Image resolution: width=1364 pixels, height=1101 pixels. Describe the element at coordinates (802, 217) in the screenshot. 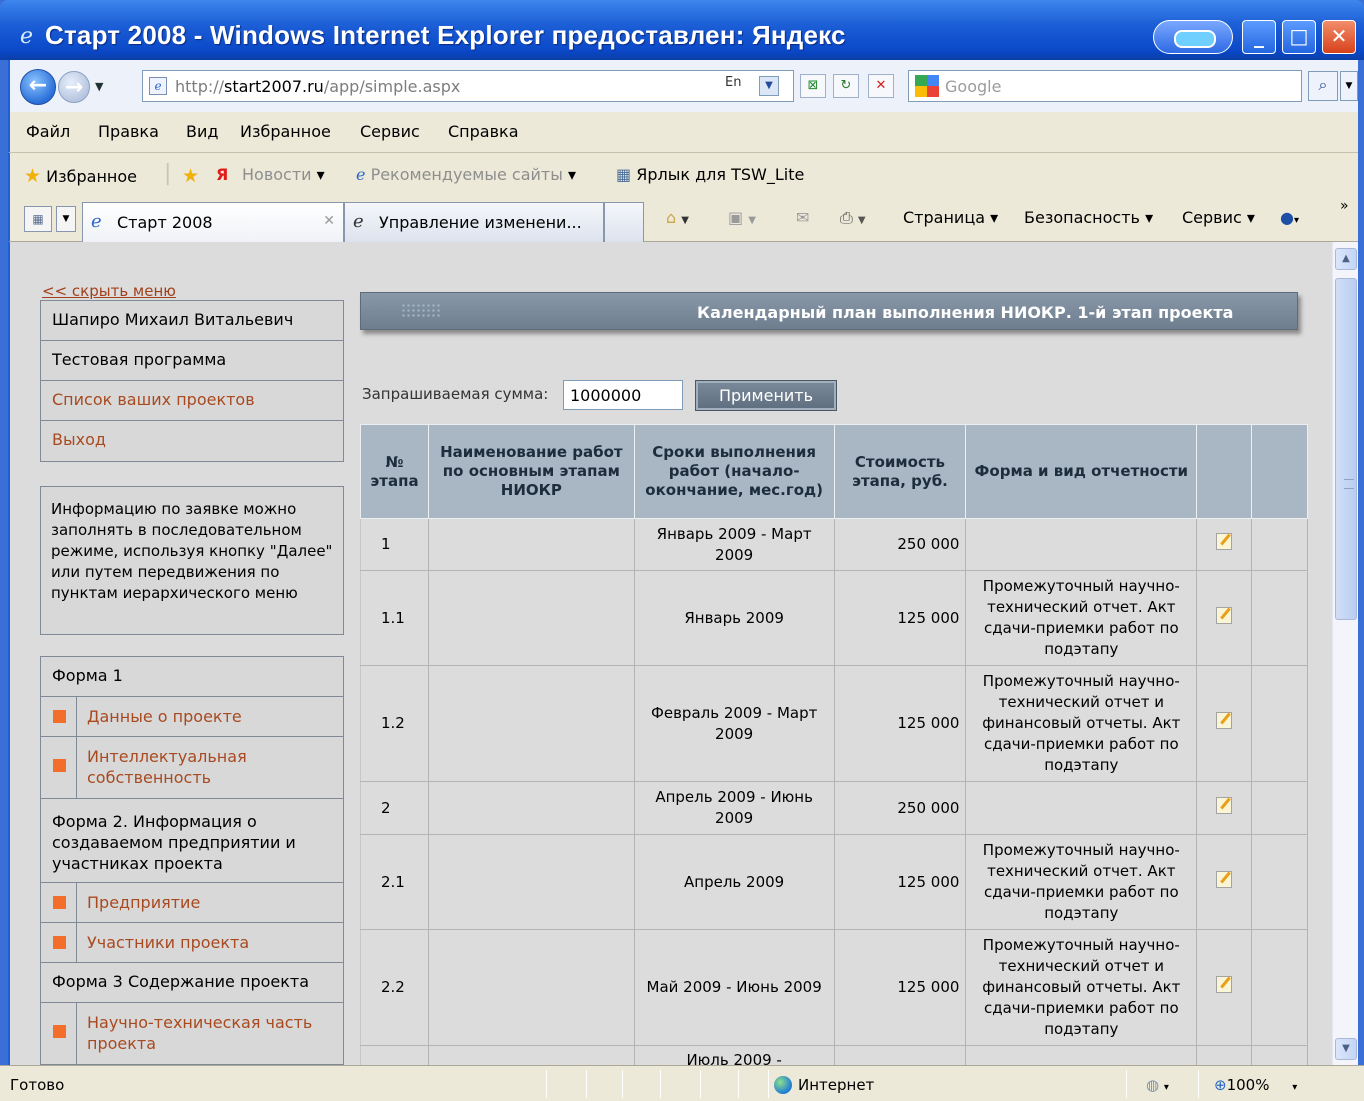

I see `mail-icon: ✉` at that location.